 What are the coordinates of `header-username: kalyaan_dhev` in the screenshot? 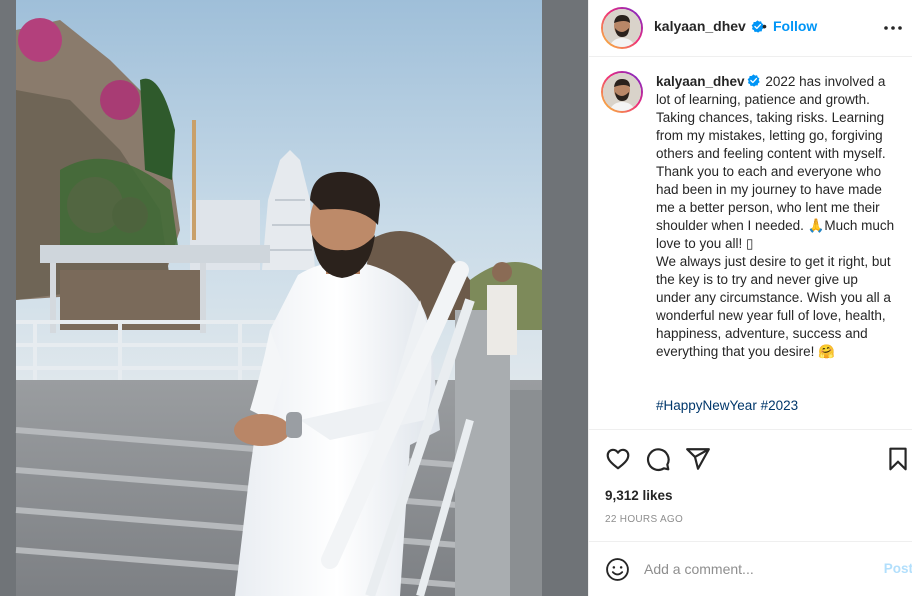 It's located at (709, 26).